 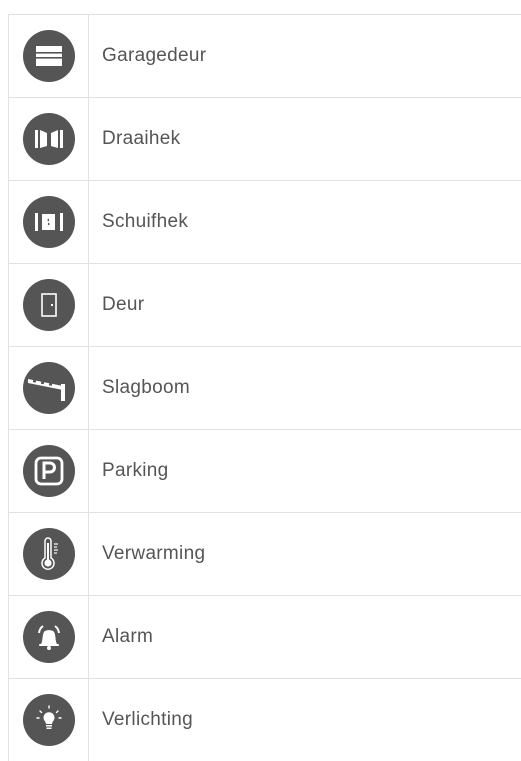 I want to click on list-item-alarm: Alarm, so click(x=264, y=637).